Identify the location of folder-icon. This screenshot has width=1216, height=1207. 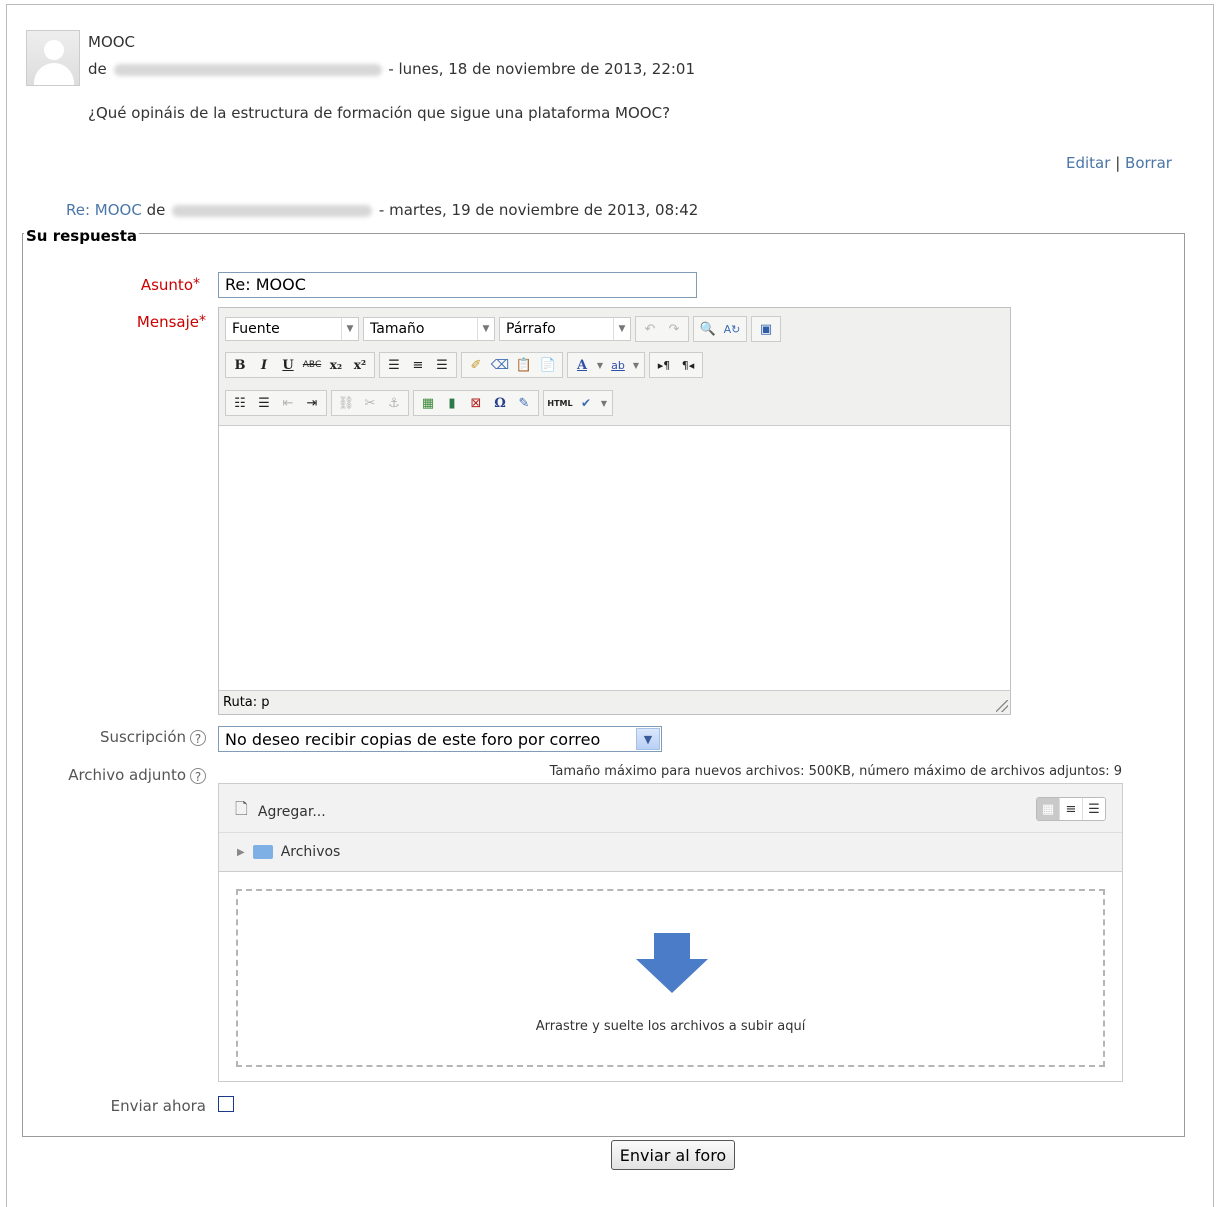
(262, 852).